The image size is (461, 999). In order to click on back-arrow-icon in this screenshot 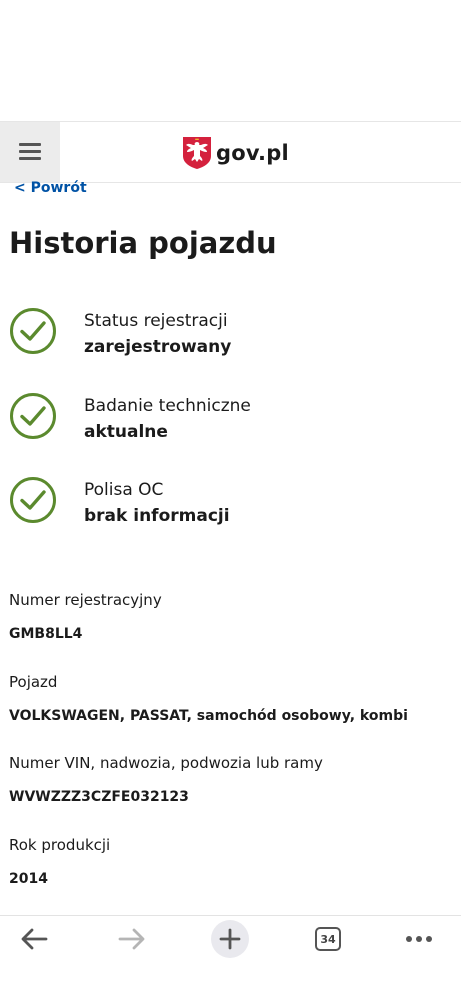, I will do `click(34, 939)`.